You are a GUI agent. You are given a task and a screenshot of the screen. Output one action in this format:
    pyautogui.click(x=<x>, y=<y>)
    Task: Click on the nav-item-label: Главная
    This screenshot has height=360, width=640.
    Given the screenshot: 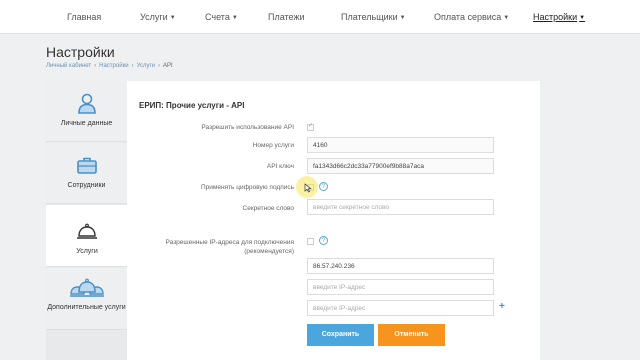 What is the action you would take?
    pyautogui.click(x=84, y=17)
    